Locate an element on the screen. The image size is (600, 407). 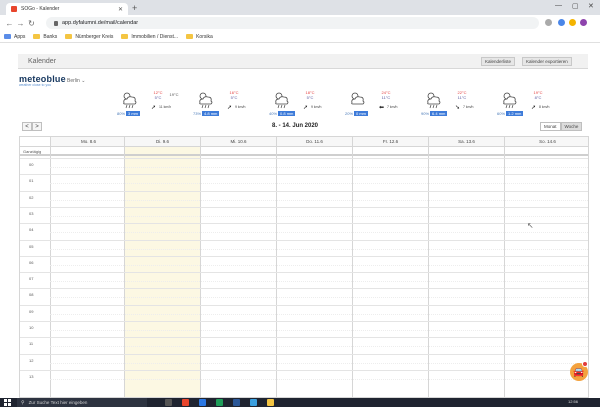
temp-min: 8°C is located at coordinates (538, 97).